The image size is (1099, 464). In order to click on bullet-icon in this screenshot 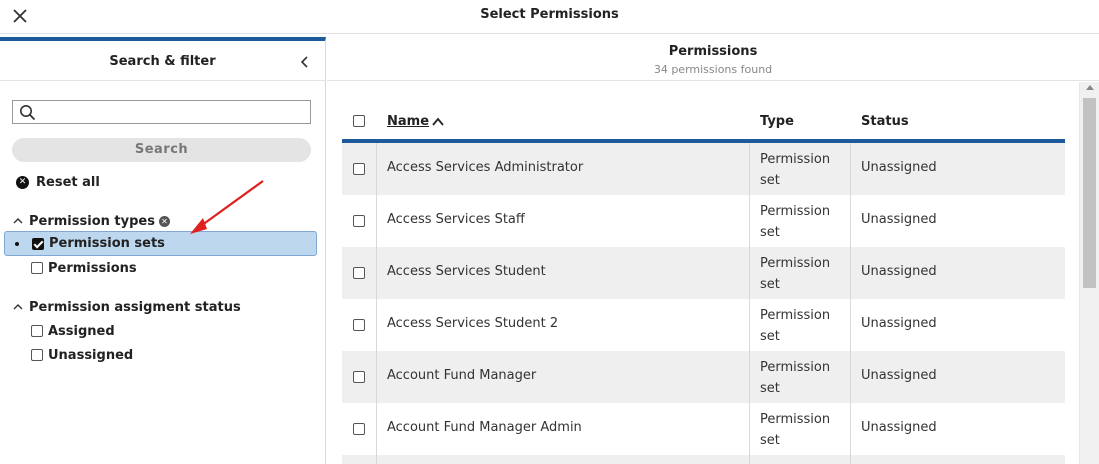, I will do `click(17, 243)`.